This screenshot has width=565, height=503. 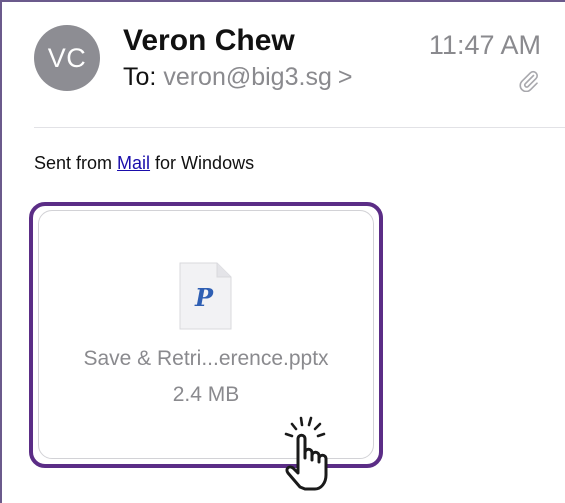 I want to click on mail-link: Mail, so click(x=133, y=163).